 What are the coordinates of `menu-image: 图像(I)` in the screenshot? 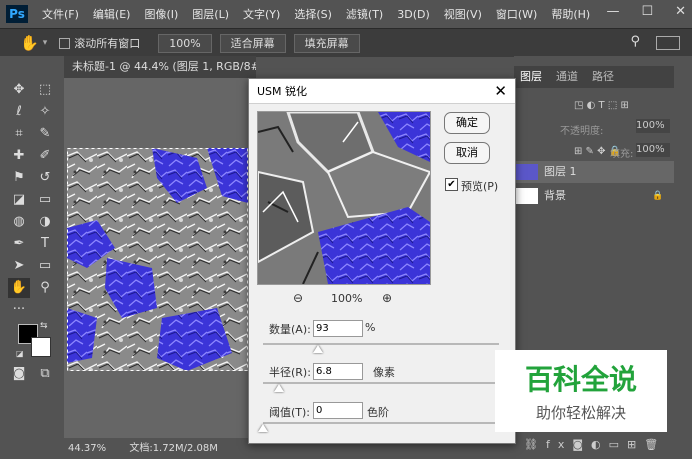 It's located at (161, 14).